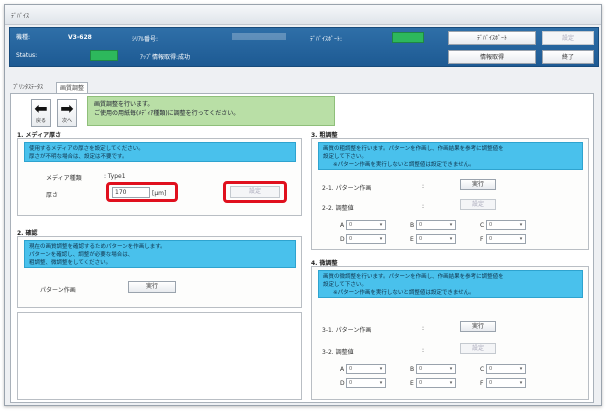 The image size is (606, 411). What do you see at coordinates (492, 38) in the screenshot?
I see `device-port-button: ﾃﾞﾊﾞｲｽﾎﾟｰﾄ` at bounding box center [492, 38].